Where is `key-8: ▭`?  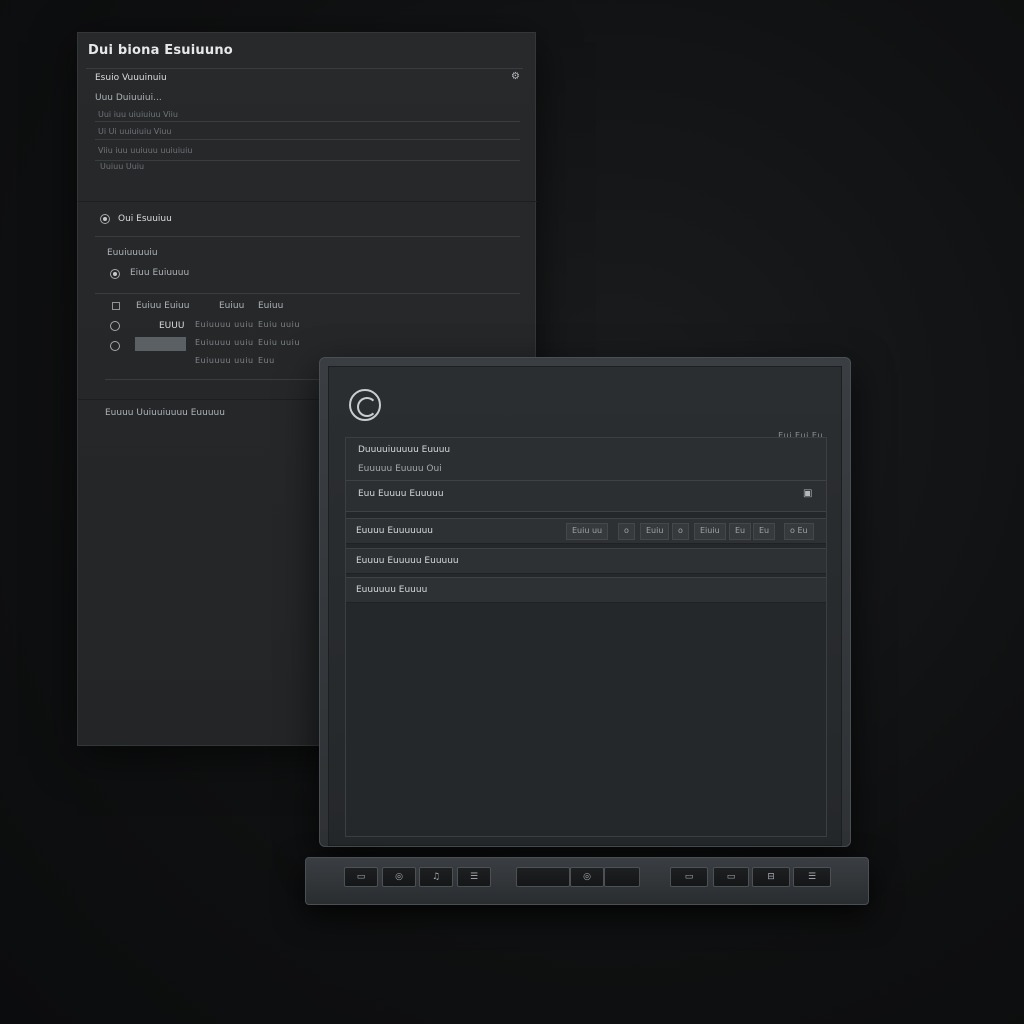
key-8: ▭ is located at coordinates (689, 877).